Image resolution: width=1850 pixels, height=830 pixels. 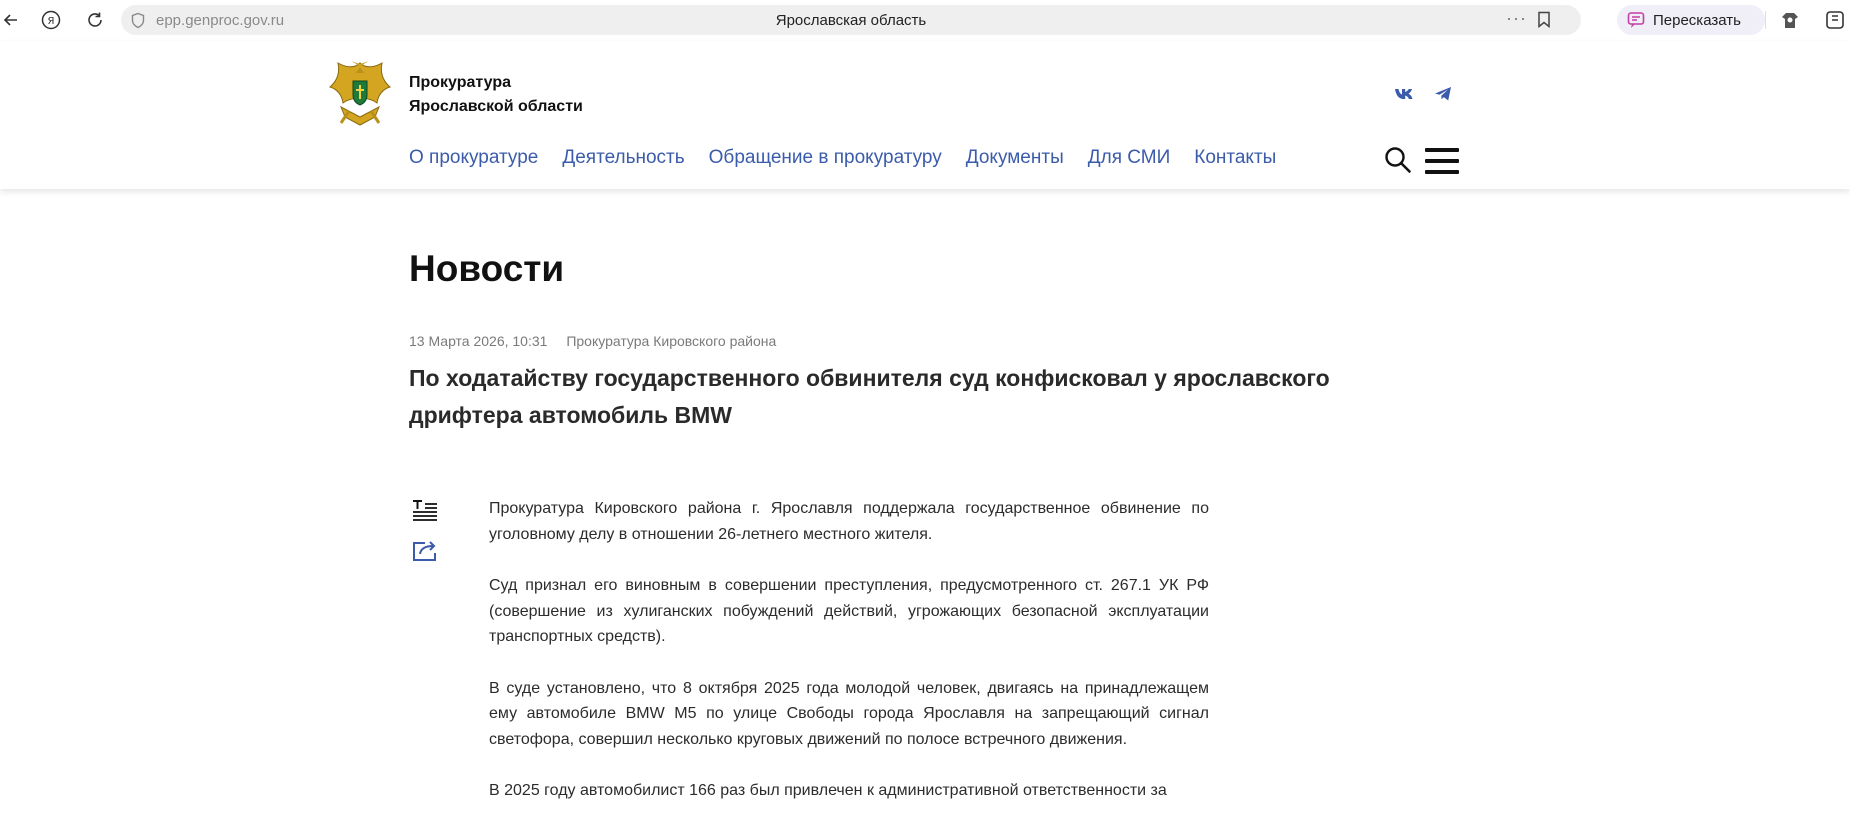 I want to click on text-version-icon, so click(x=425, y=511).